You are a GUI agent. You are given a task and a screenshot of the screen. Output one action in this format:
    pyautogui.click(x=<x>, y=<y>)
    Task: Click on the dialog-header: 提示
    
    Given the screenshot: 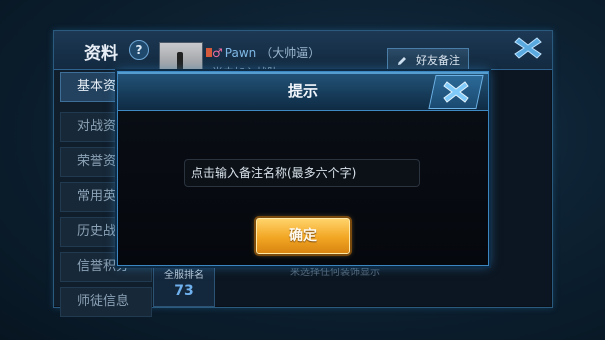 What is the action you would take?
    pyautogui.click(x=303, y=91)
    